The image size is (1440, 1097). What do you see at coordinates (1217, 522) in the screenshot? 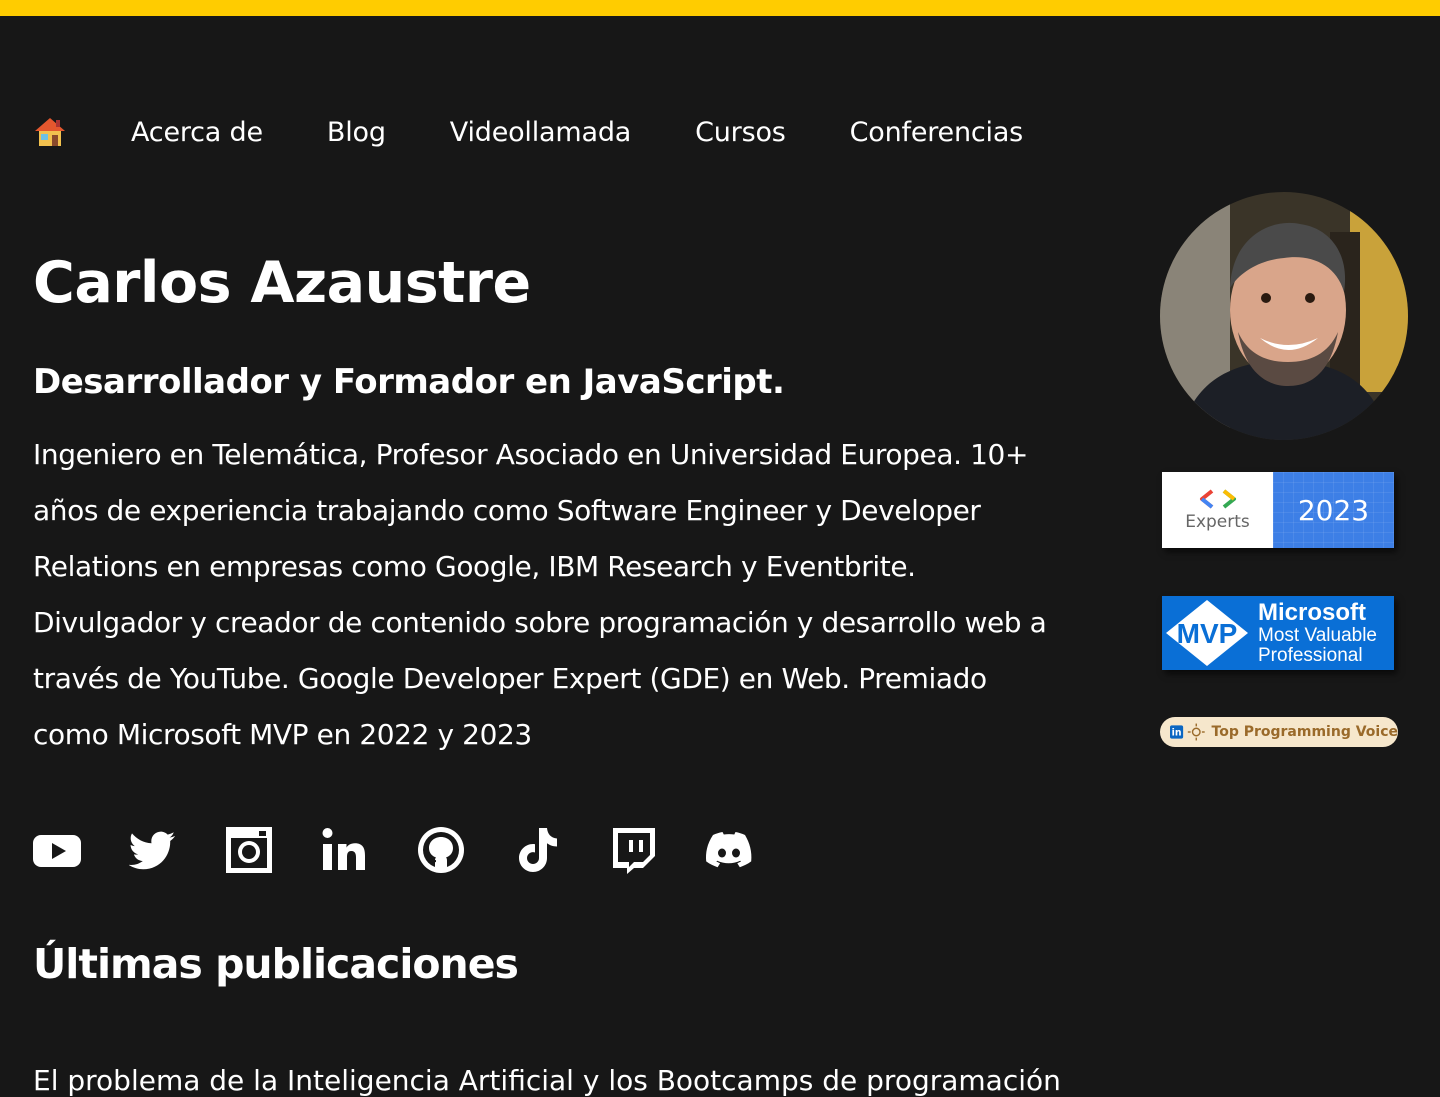
I see `gde-experts-label: Experts` at bounding box center [1217, 522].